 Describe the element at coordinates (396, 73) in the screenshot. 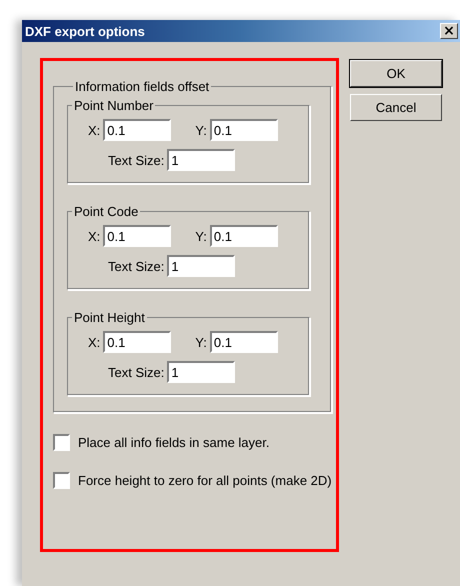

I see `ok-button: OK` at that location.